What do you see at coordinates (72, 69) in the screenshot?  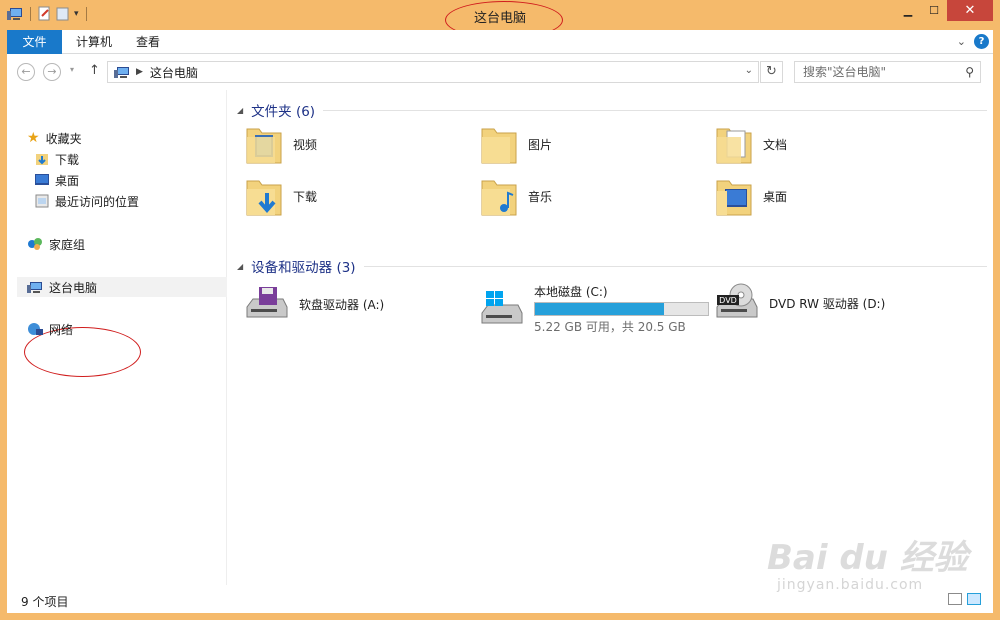 I see `recent-locations-icon: ▾` at bounding box center [72, 69].